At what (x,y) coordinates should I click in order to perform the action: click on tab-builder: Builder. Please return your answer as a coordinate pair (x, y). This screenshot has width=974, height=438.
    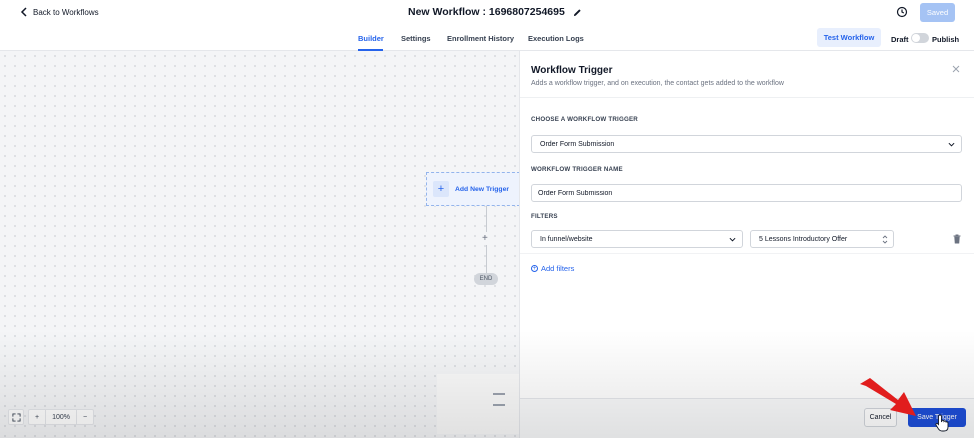
    Looking at the image, I should click on (371, 38).